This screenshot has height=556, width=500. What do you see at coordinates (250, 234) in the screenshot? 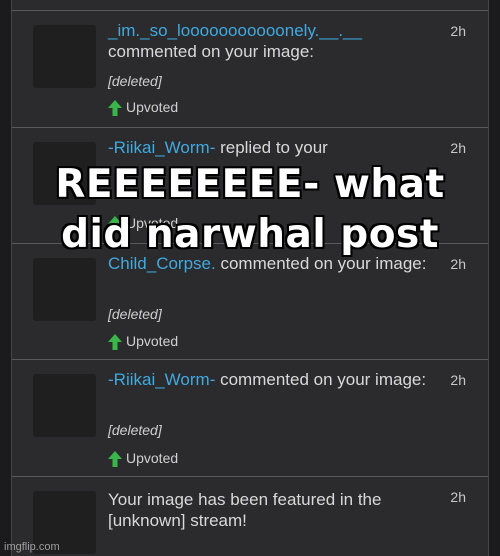
I see `caption-line-2: did narwhal post` at bounding box center [250, 234].